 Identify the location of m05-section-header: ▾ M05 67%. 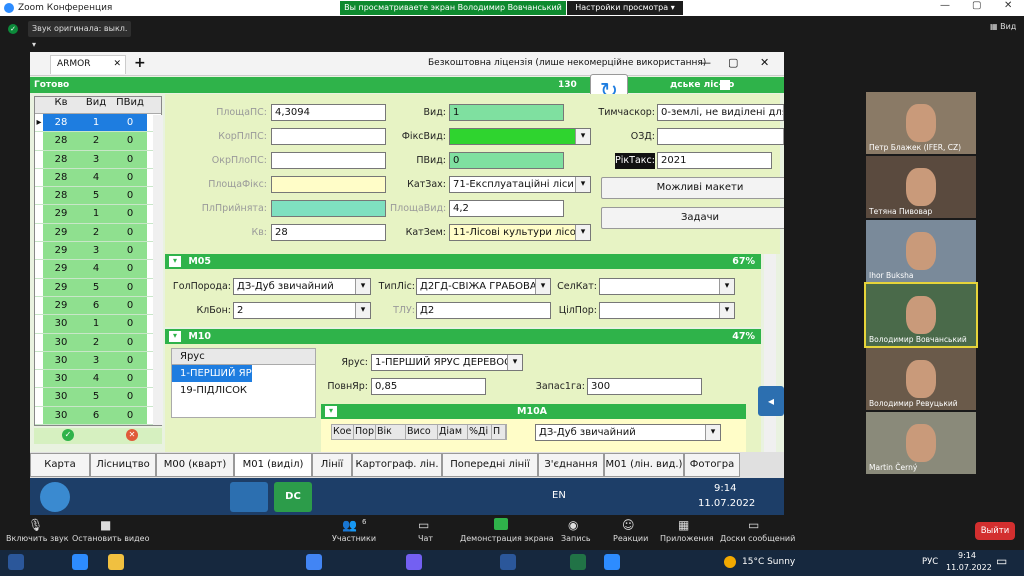
(463, 261).